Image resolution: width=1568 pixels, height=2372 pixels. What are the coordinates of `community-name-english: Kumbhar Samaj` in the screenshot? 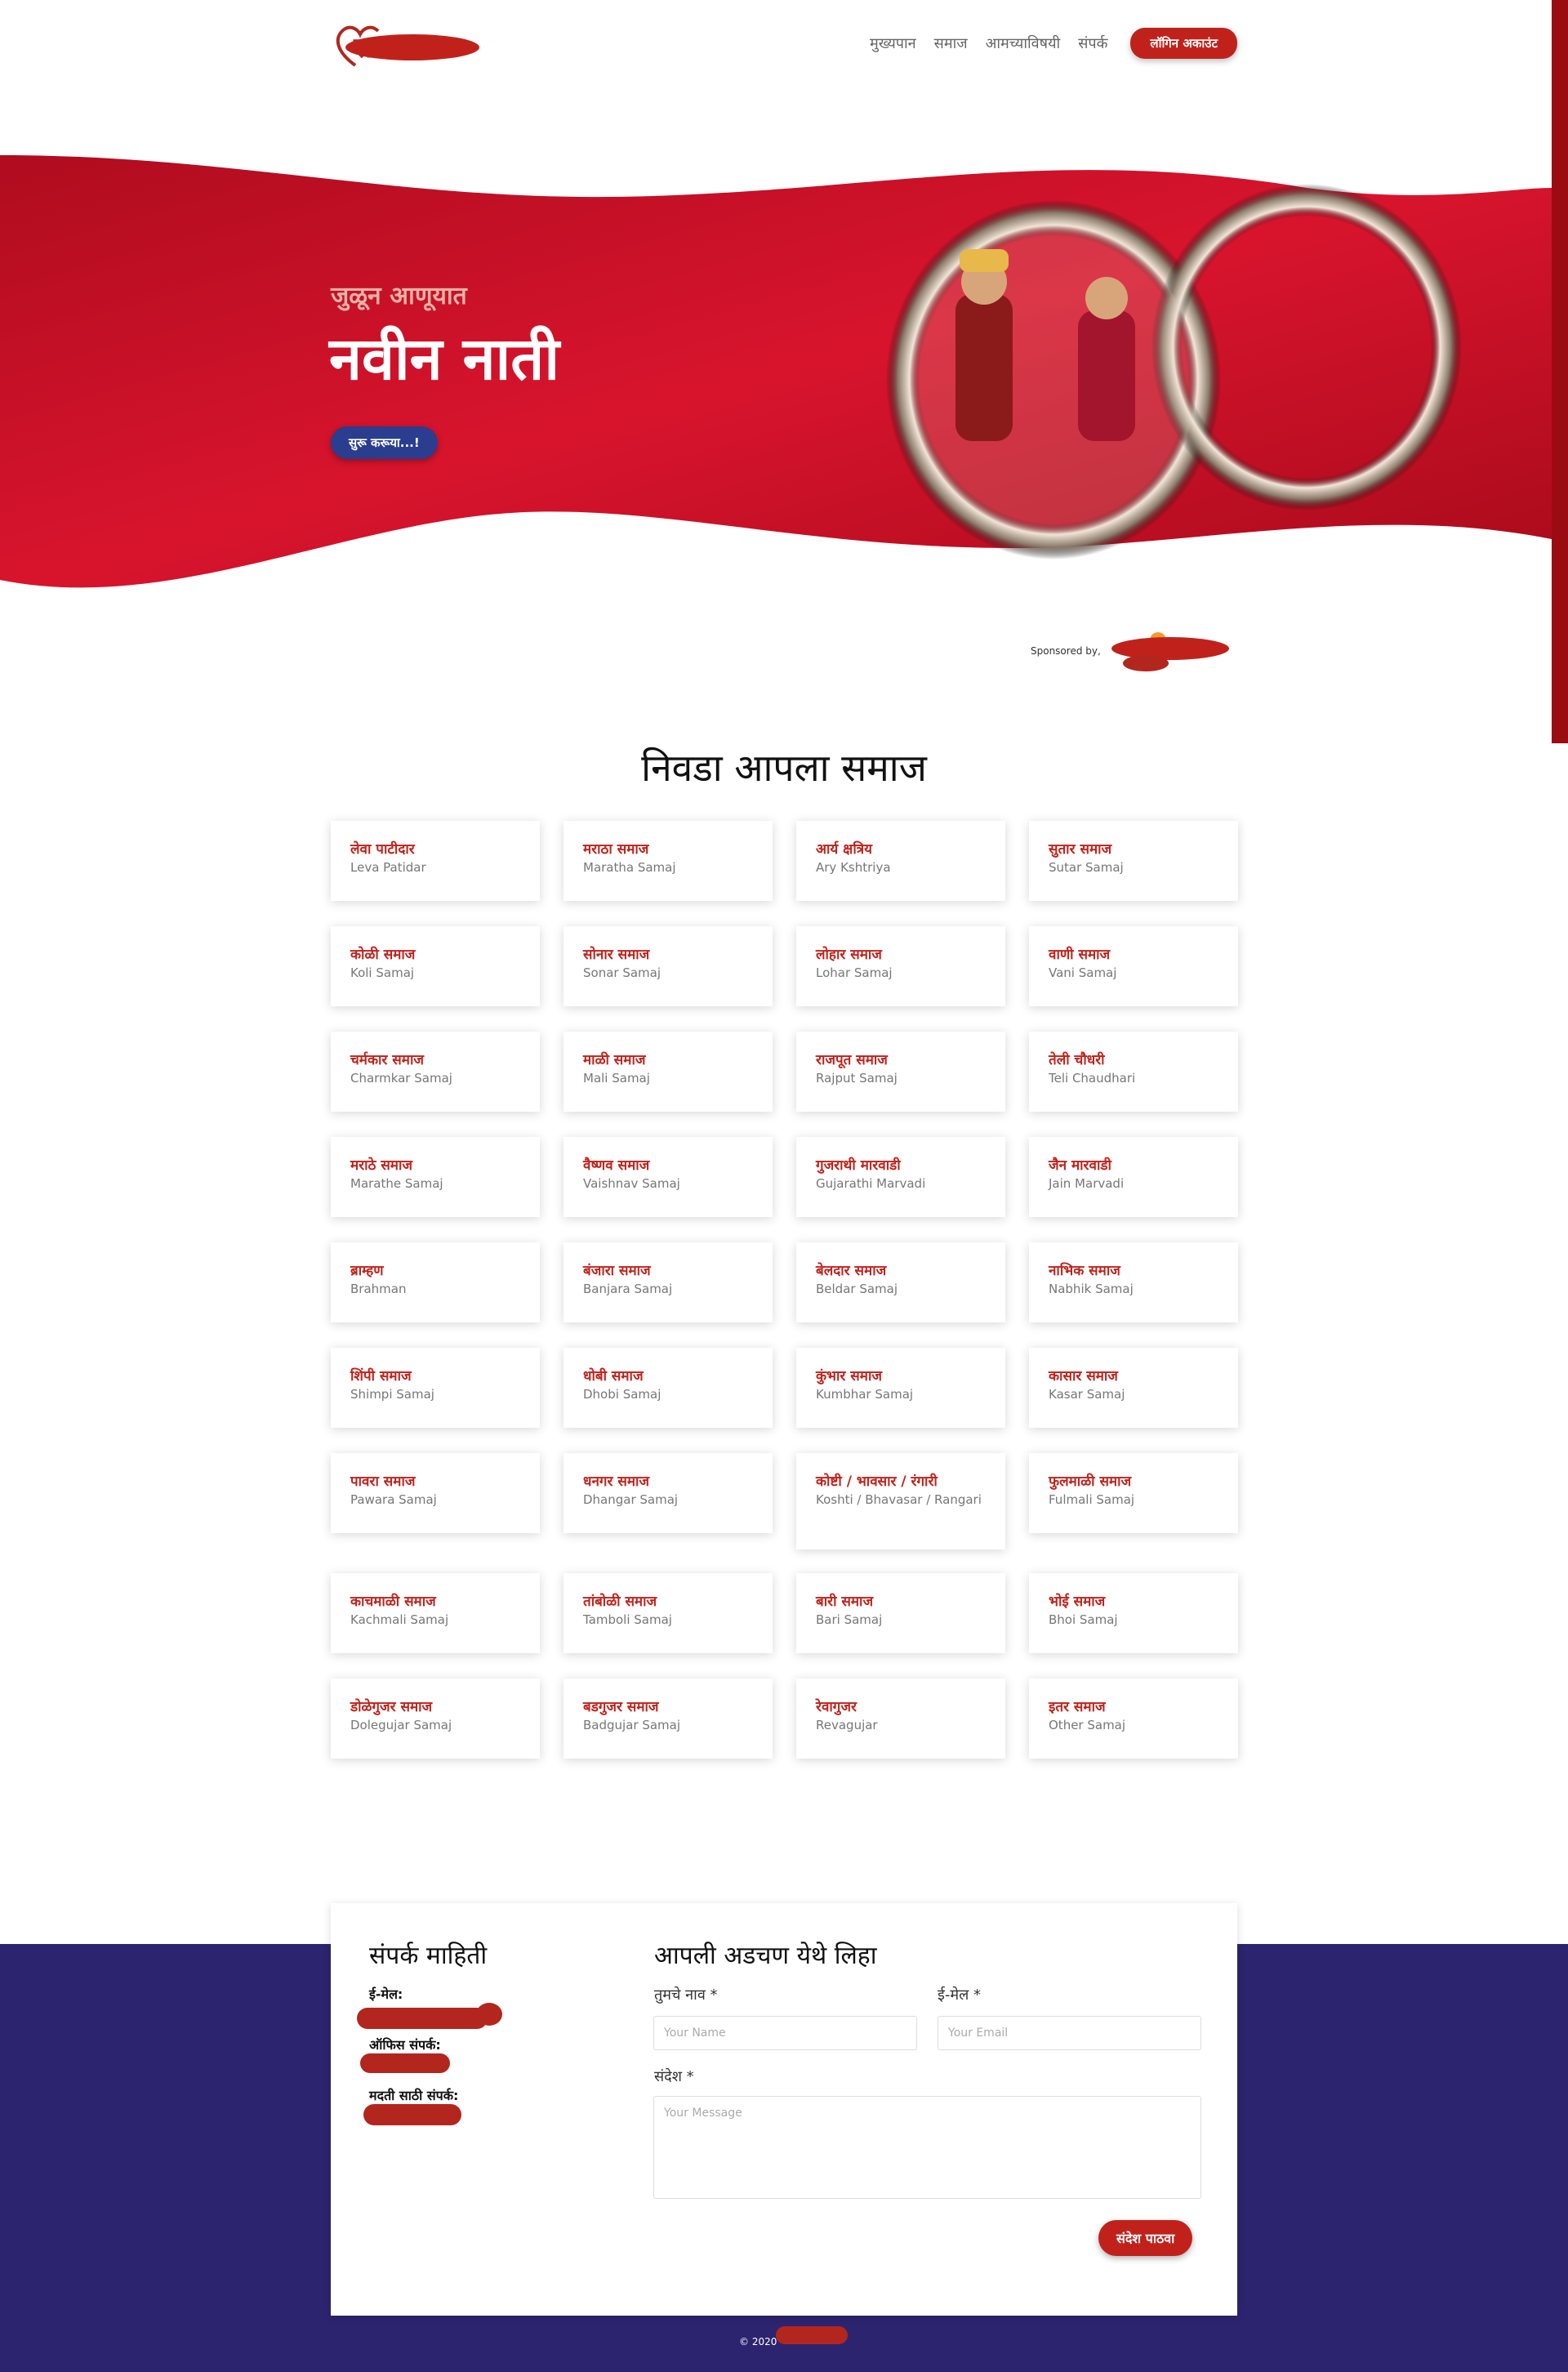 It's located at (865, 1394).